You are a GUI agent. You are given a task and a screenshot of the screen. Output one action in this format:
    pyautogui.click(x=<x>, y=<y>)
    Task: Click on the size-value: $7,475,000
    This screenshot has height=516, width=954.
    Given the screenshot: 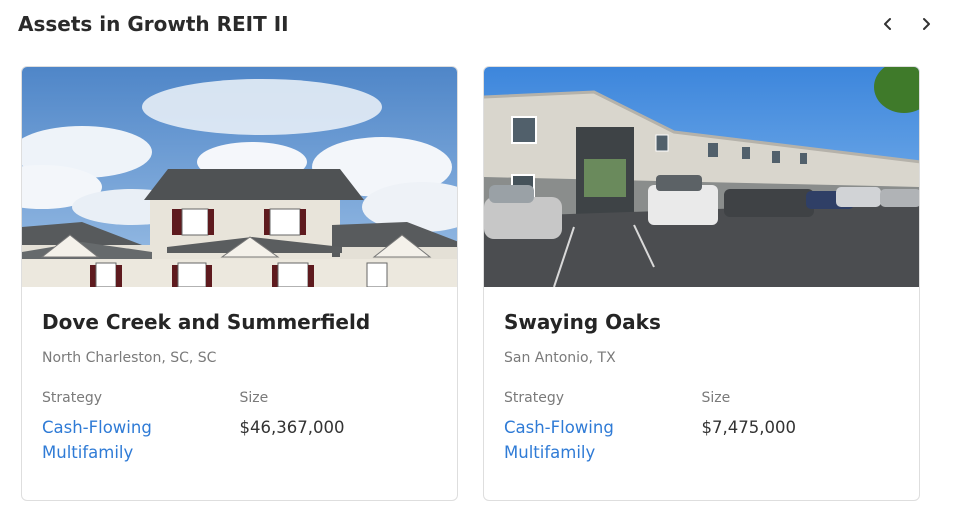 What is the action you would take?
    pyautogui.click(x=748, y=427)
    